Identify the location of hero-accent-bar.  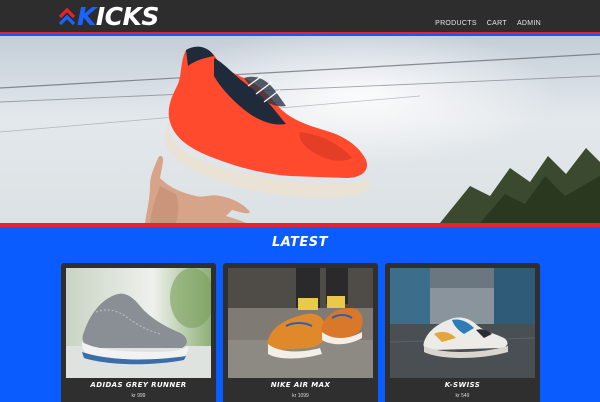
(300, 225).